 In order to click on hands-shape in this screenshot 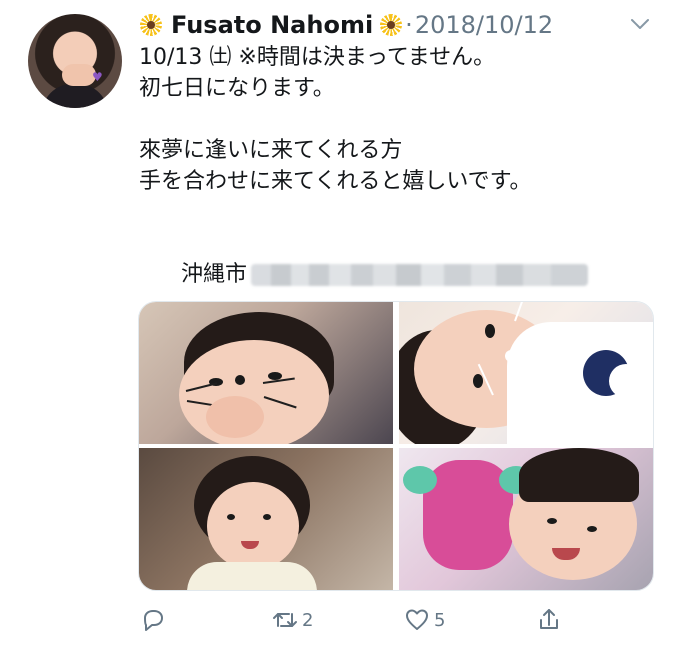, I will do `click(235, 417)`.